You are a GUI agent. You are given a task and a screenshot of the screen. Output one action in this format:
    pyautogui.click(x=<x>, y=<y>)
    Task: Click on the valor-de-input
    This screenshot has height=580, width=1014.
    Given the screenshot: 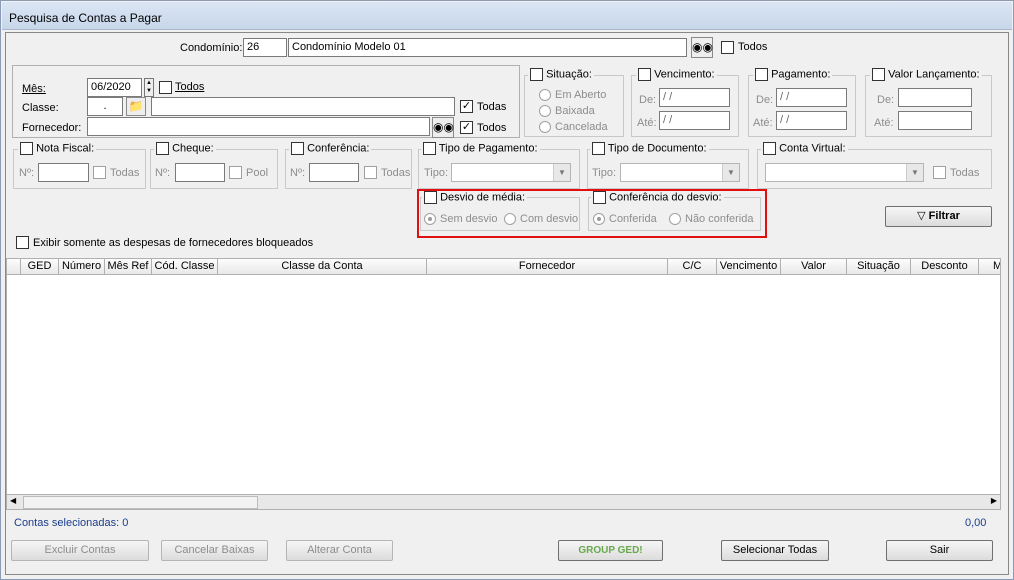 What is the action you would take?
    pyautogui.click(x=935, y=97)
    